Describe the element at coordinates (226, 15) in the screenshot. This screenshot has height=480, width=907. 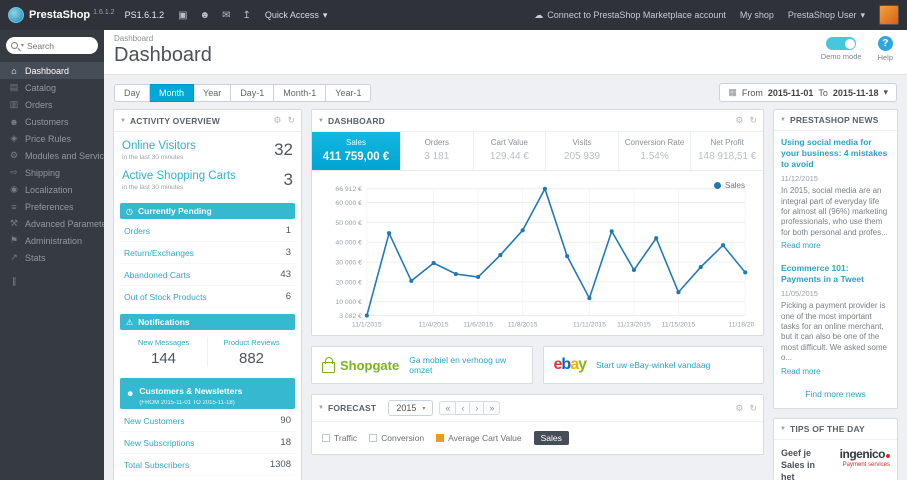
I see `notifications-icon: ✉` at that location.